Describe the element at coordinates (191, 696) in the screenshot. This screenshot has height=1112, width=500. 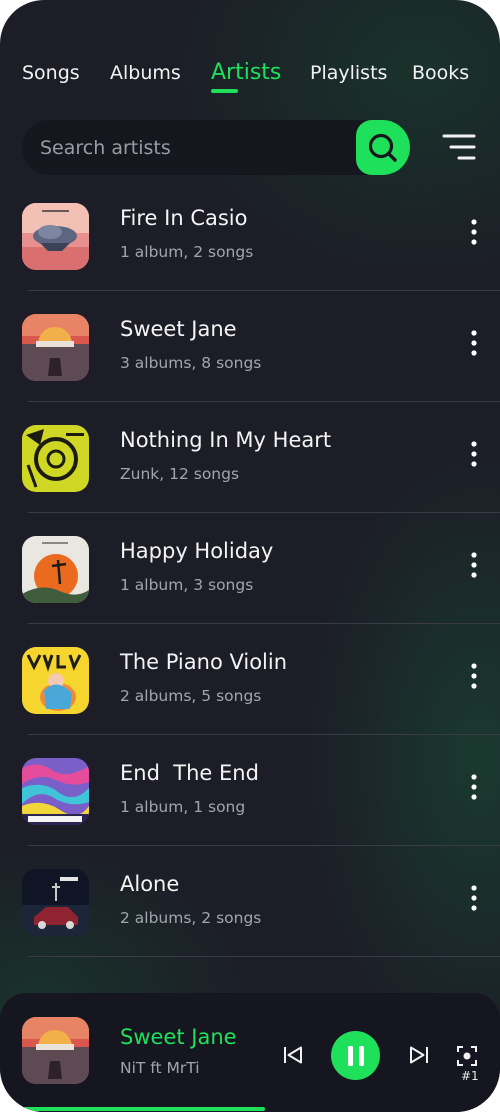
I see `artist-meta: 2 albums, 5 songs` at that location.